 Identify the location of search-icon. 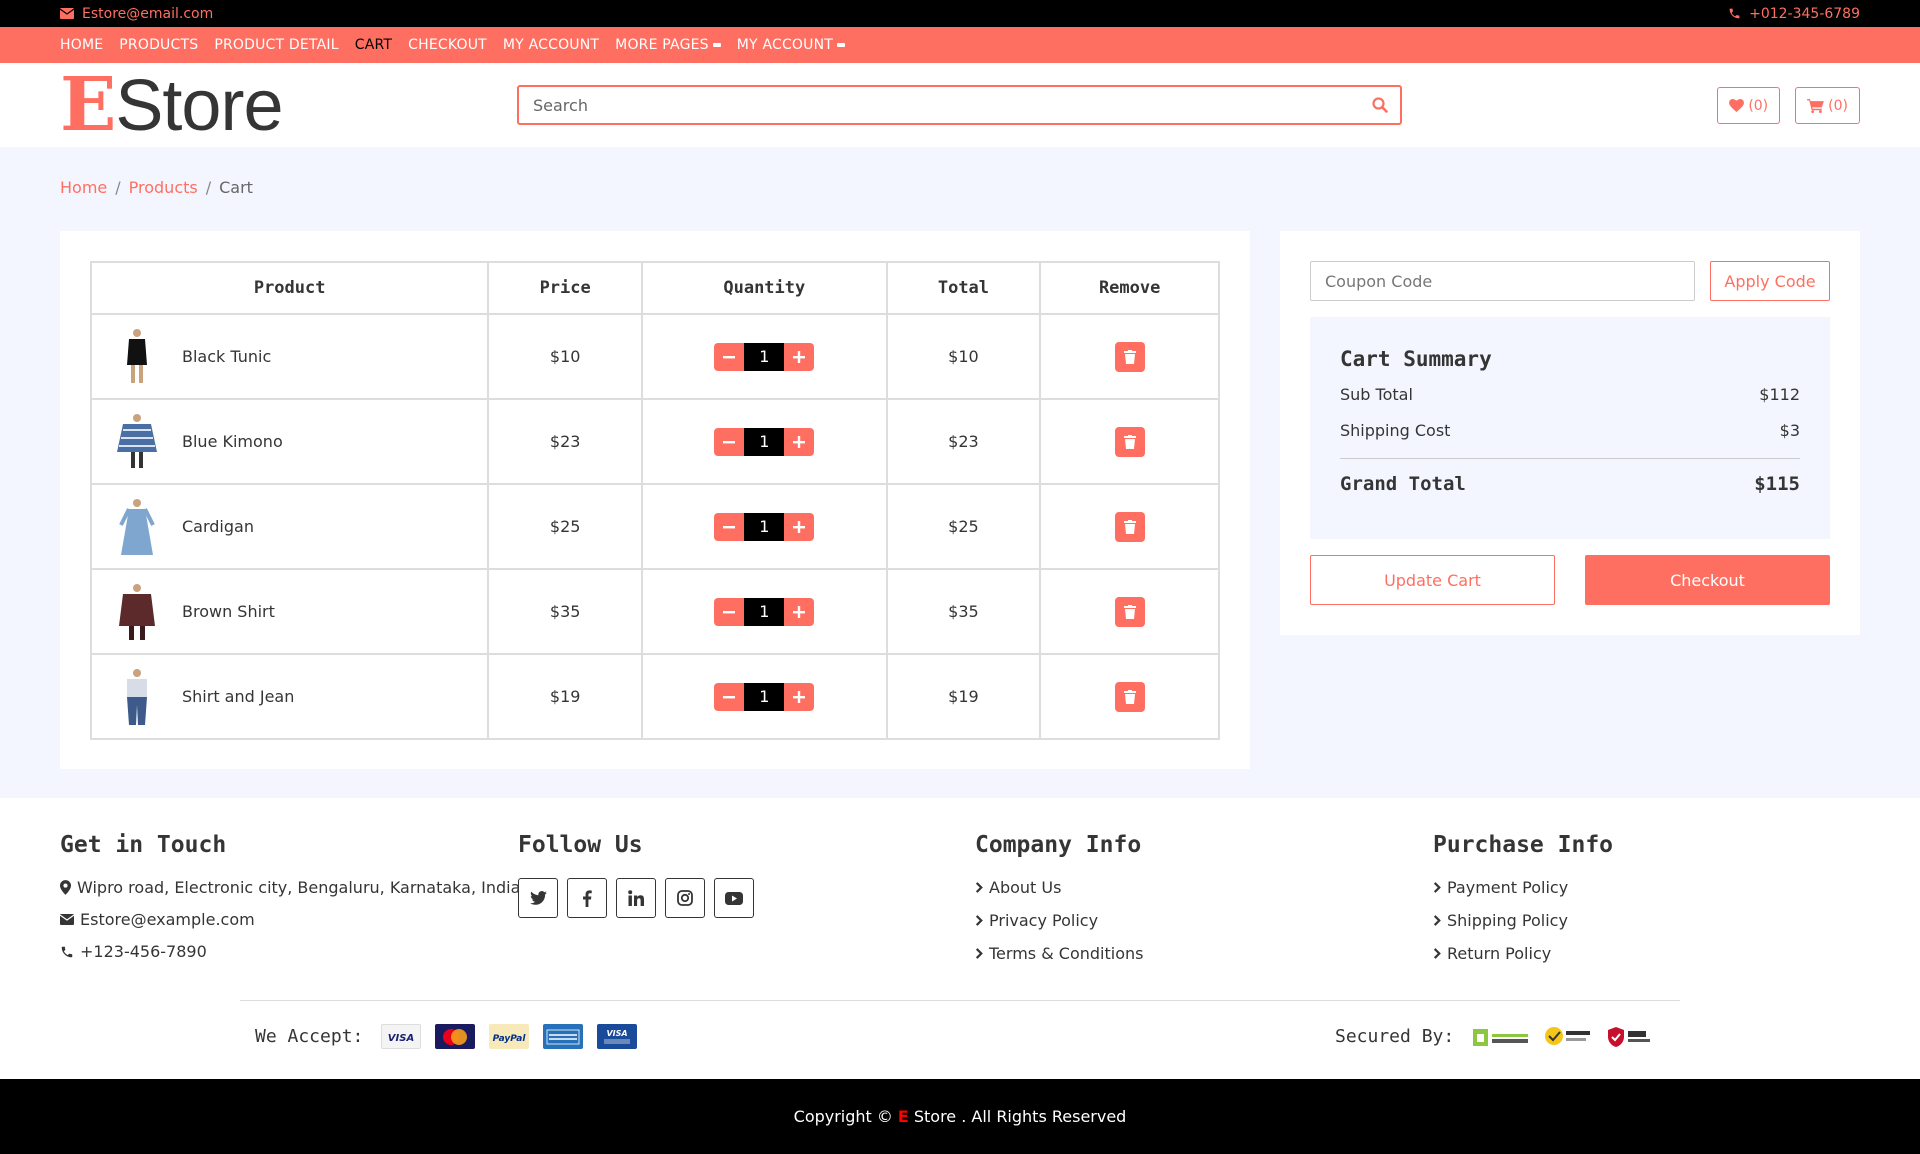
(1380, 105).